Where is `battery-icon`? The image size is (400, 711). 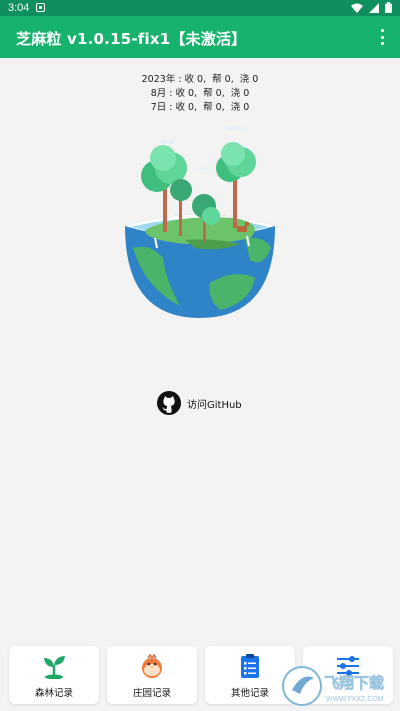
battery-icon is located at coordinates (388, 7).